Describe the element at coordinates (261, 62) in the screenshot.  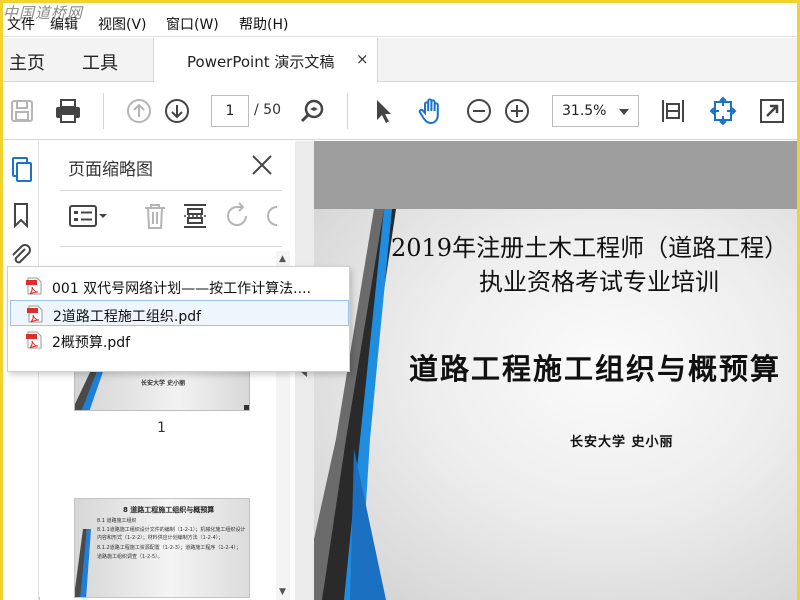
I see `tab-document-label: PowerPoint 演示文稿` at that location.